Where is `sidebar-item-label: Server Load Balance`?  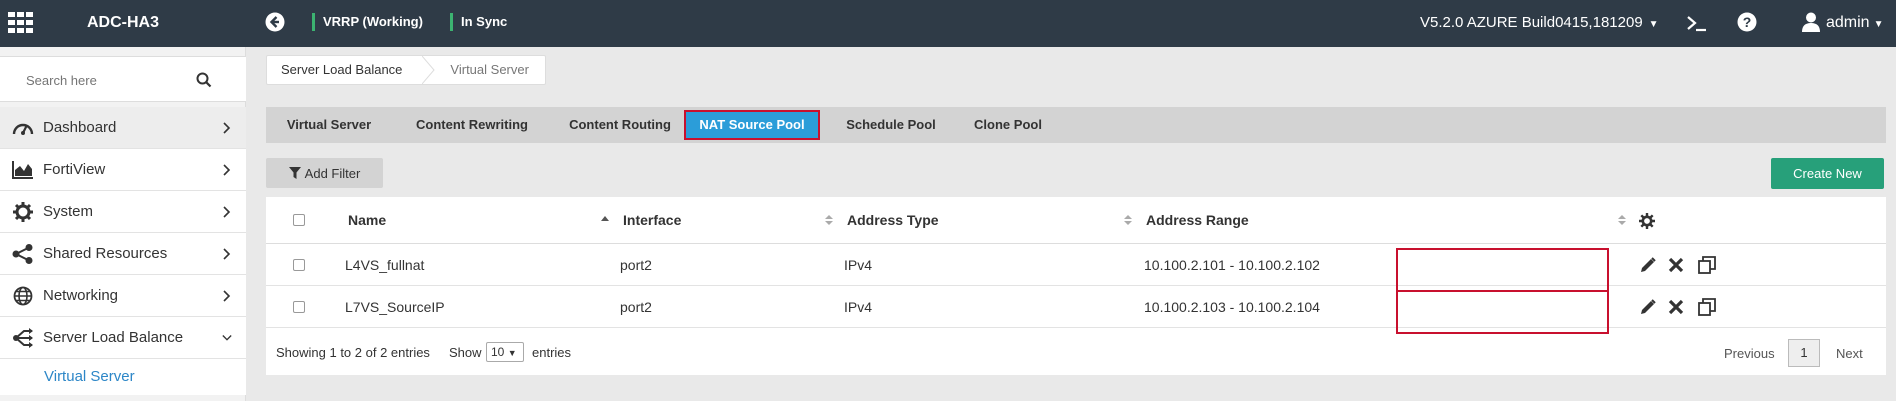
sidebar-item-label: Server Load Balance is located at coordinates (113, 337).